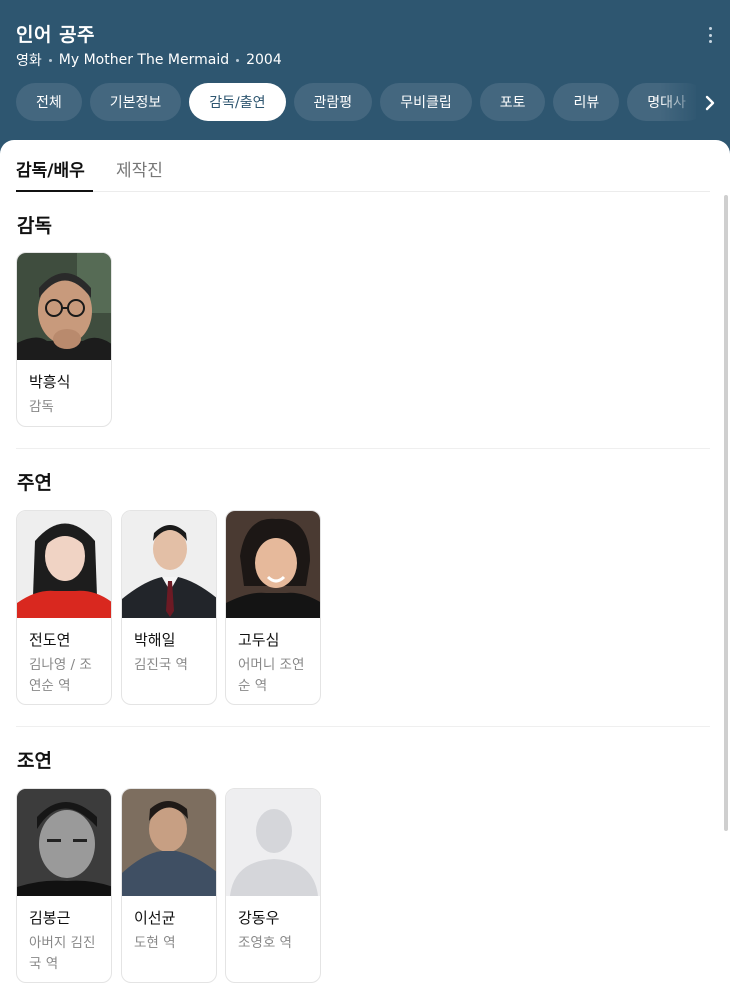  Describe the element at coordinates (34, 761) in the screenshot. I see `section-title-supporting: 조연` at that location.